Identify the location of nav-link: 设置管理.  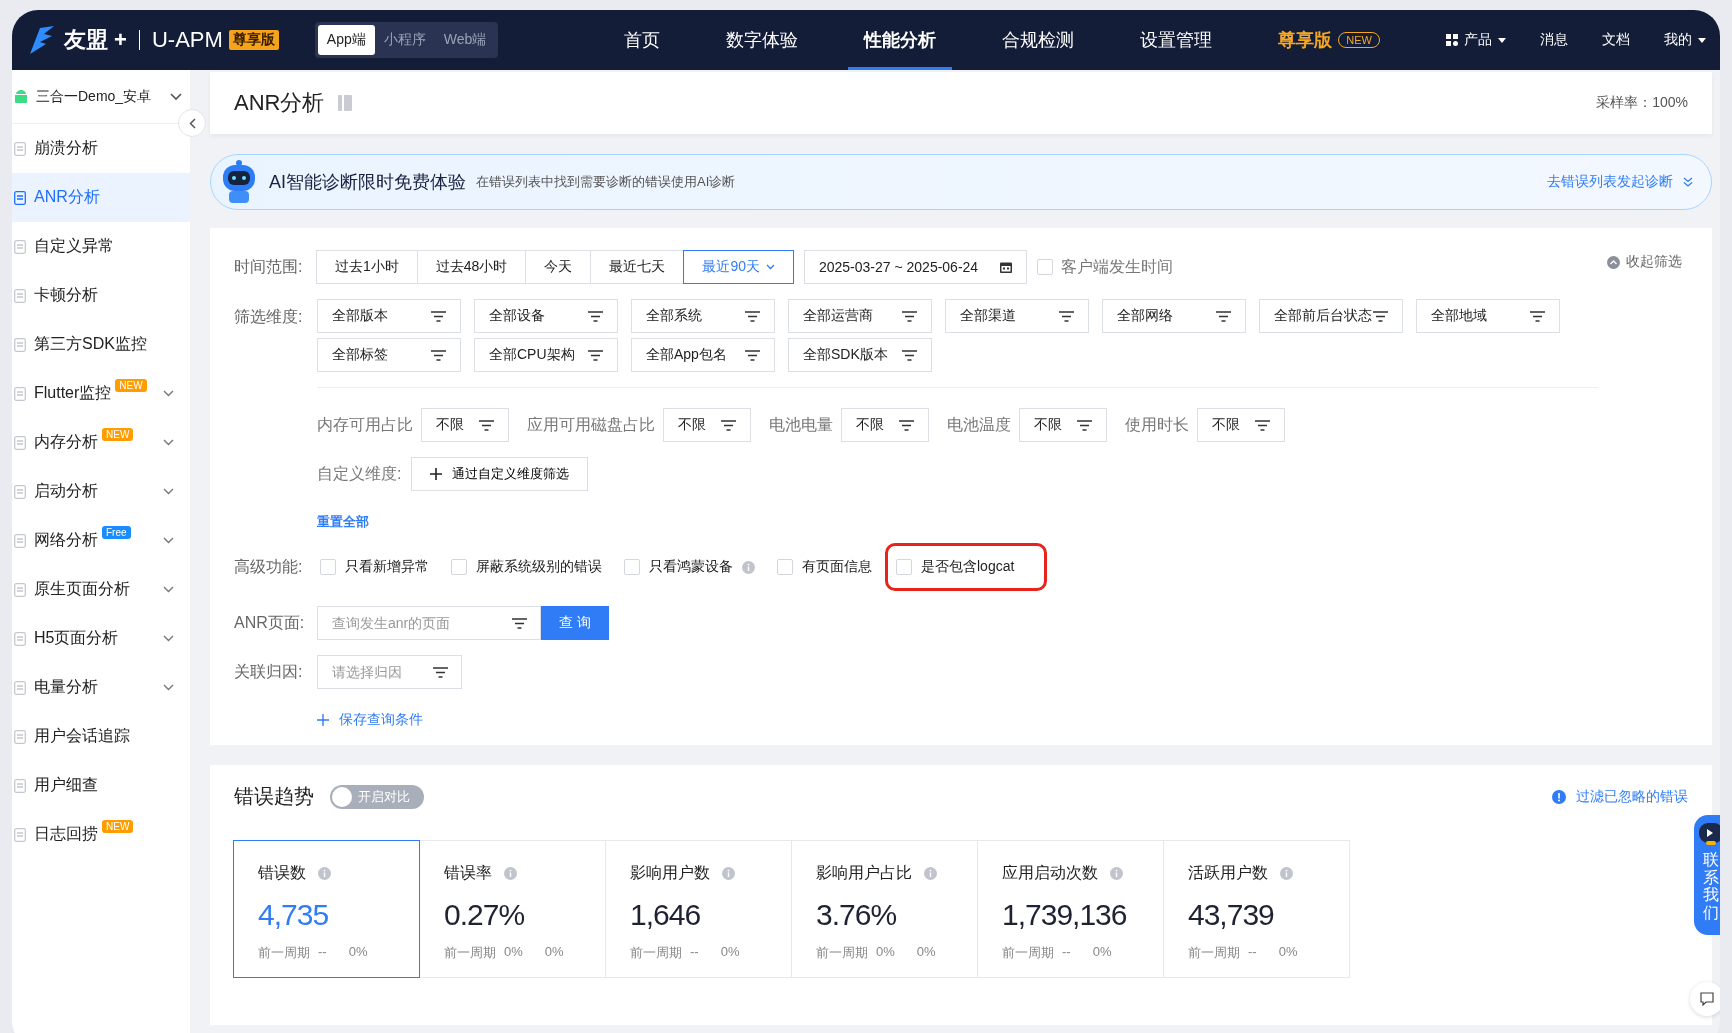
(1176, 40).